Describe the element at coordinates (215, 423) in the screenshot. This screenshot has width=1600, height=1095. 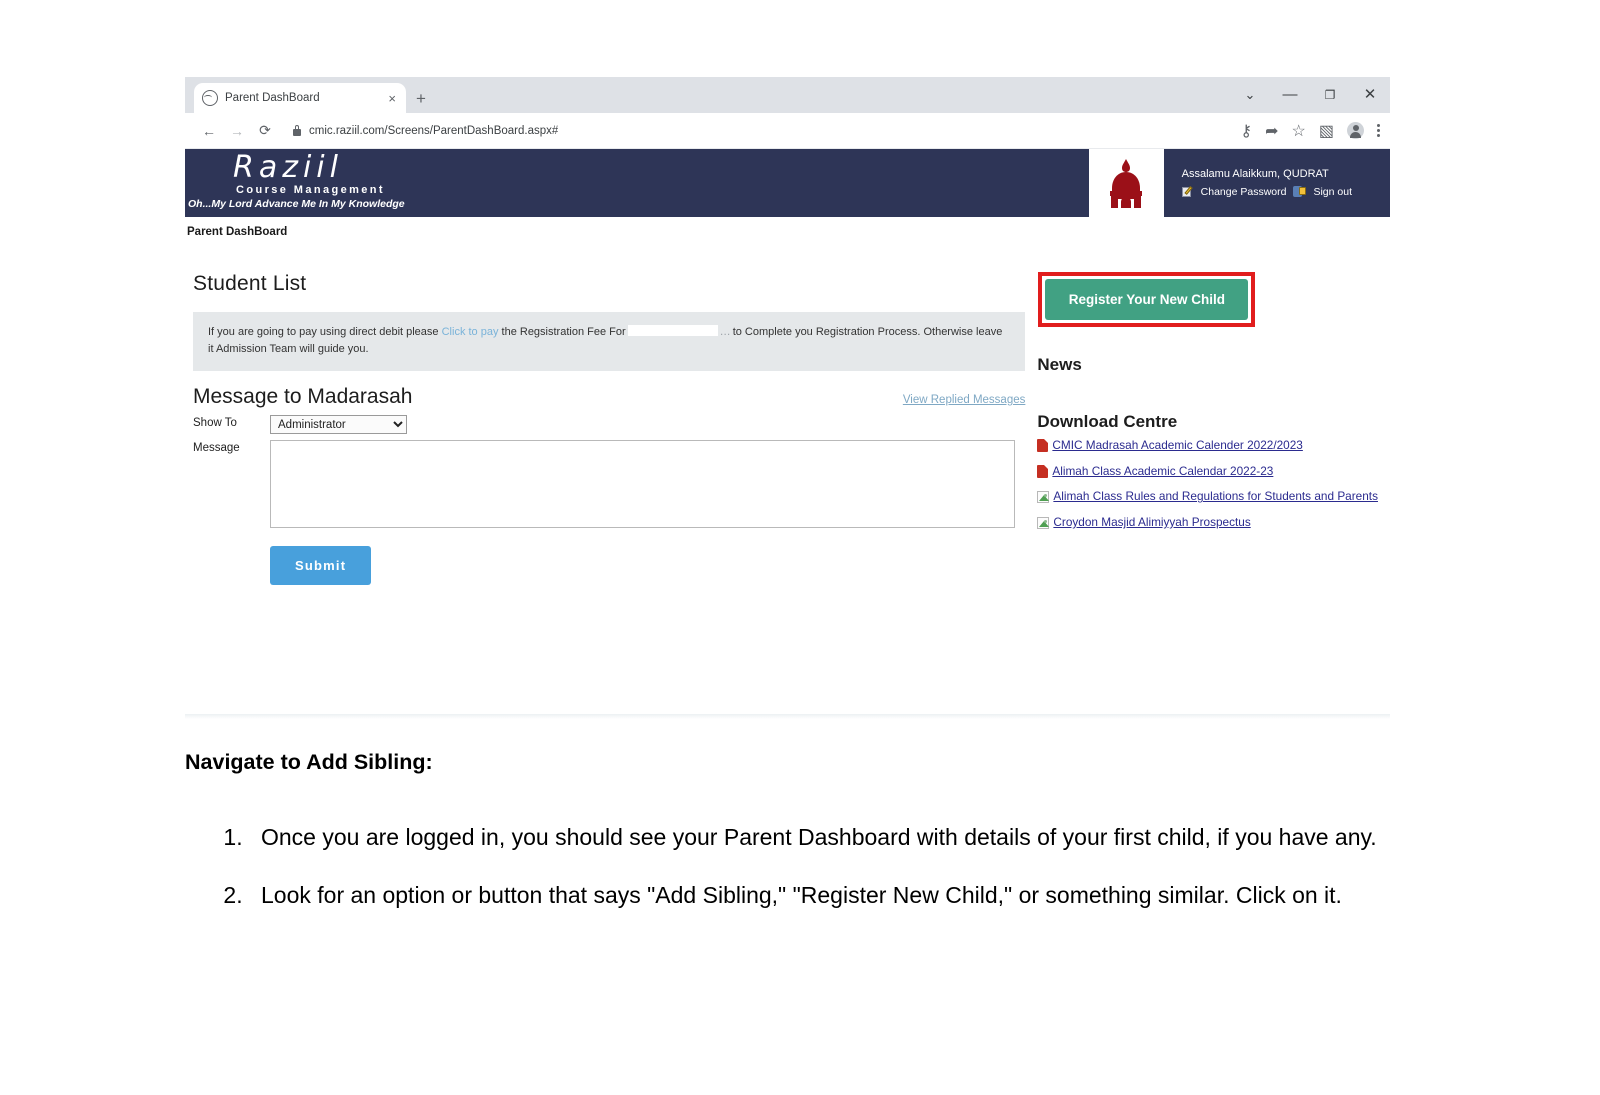
I see `show-to-label: Show To` at that location.